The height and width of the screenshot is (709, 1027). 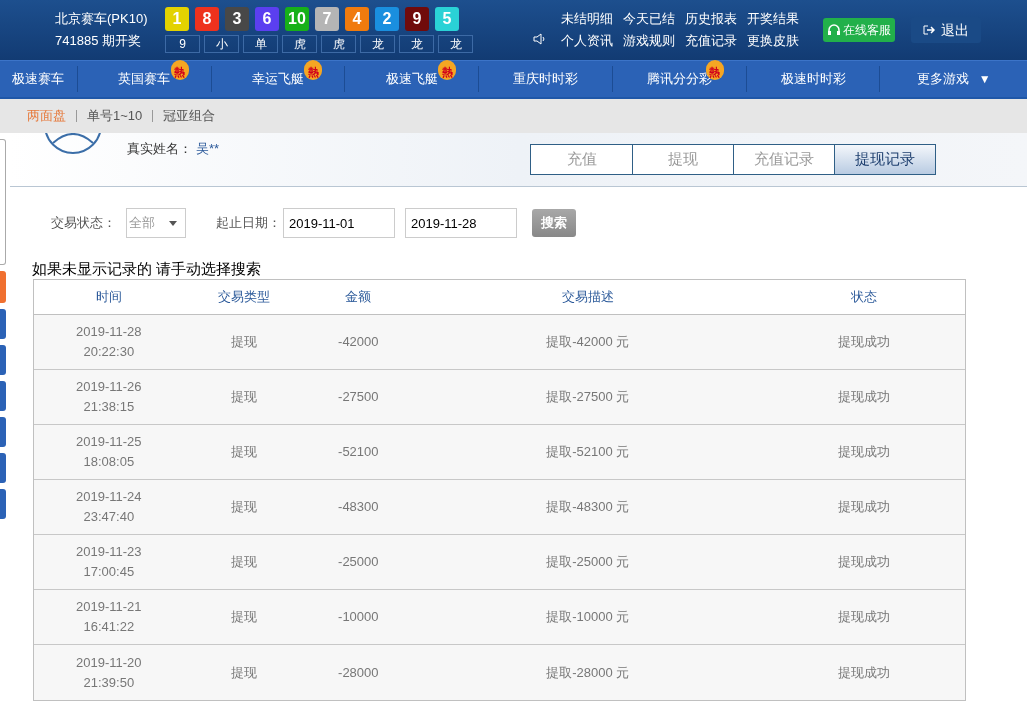 I want to click on tab: 充值记录, so click(x=783, y=159).